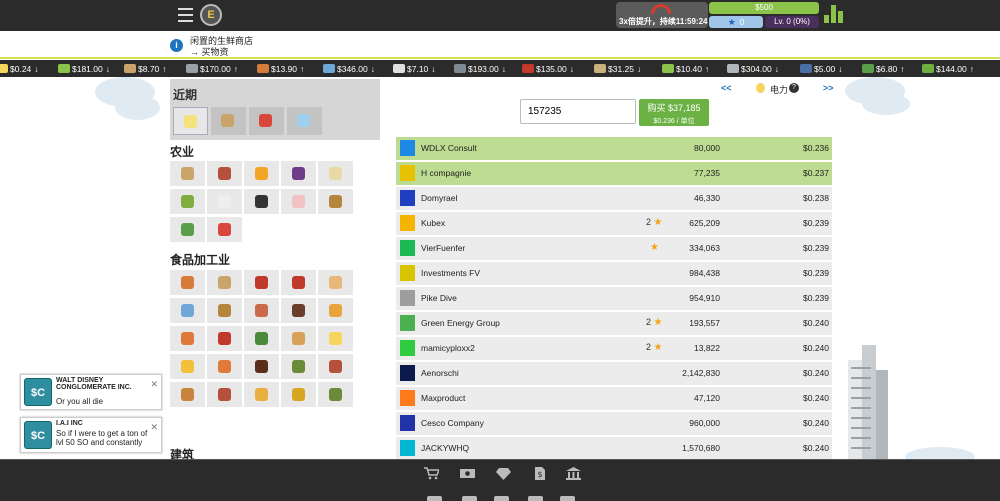  I want to click on ticker-item: $181.00 ↓, so click(84, 69).